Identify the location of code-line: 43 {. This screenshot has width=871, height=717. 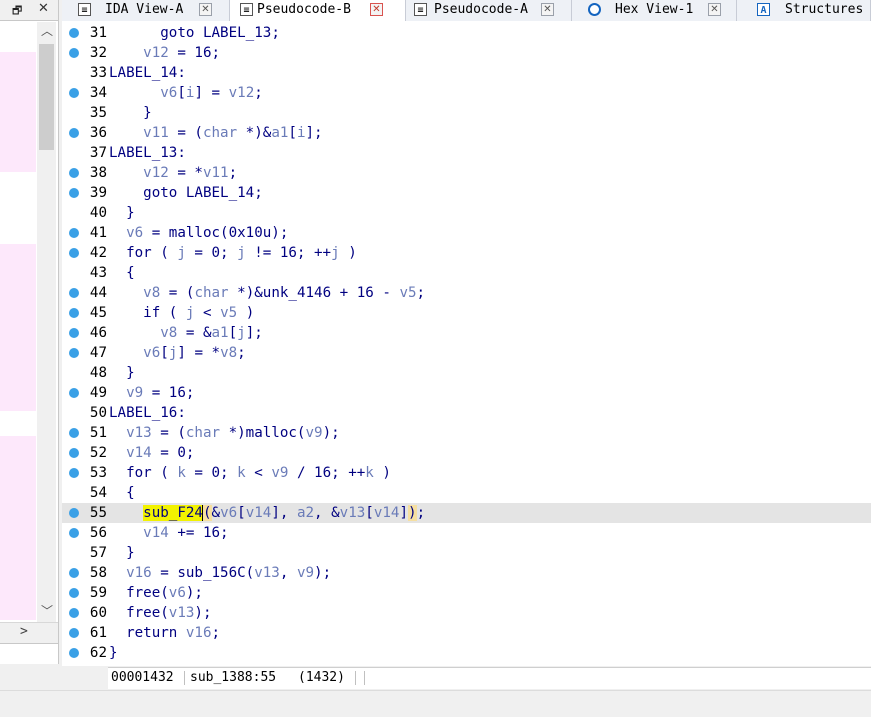
(466, 273).